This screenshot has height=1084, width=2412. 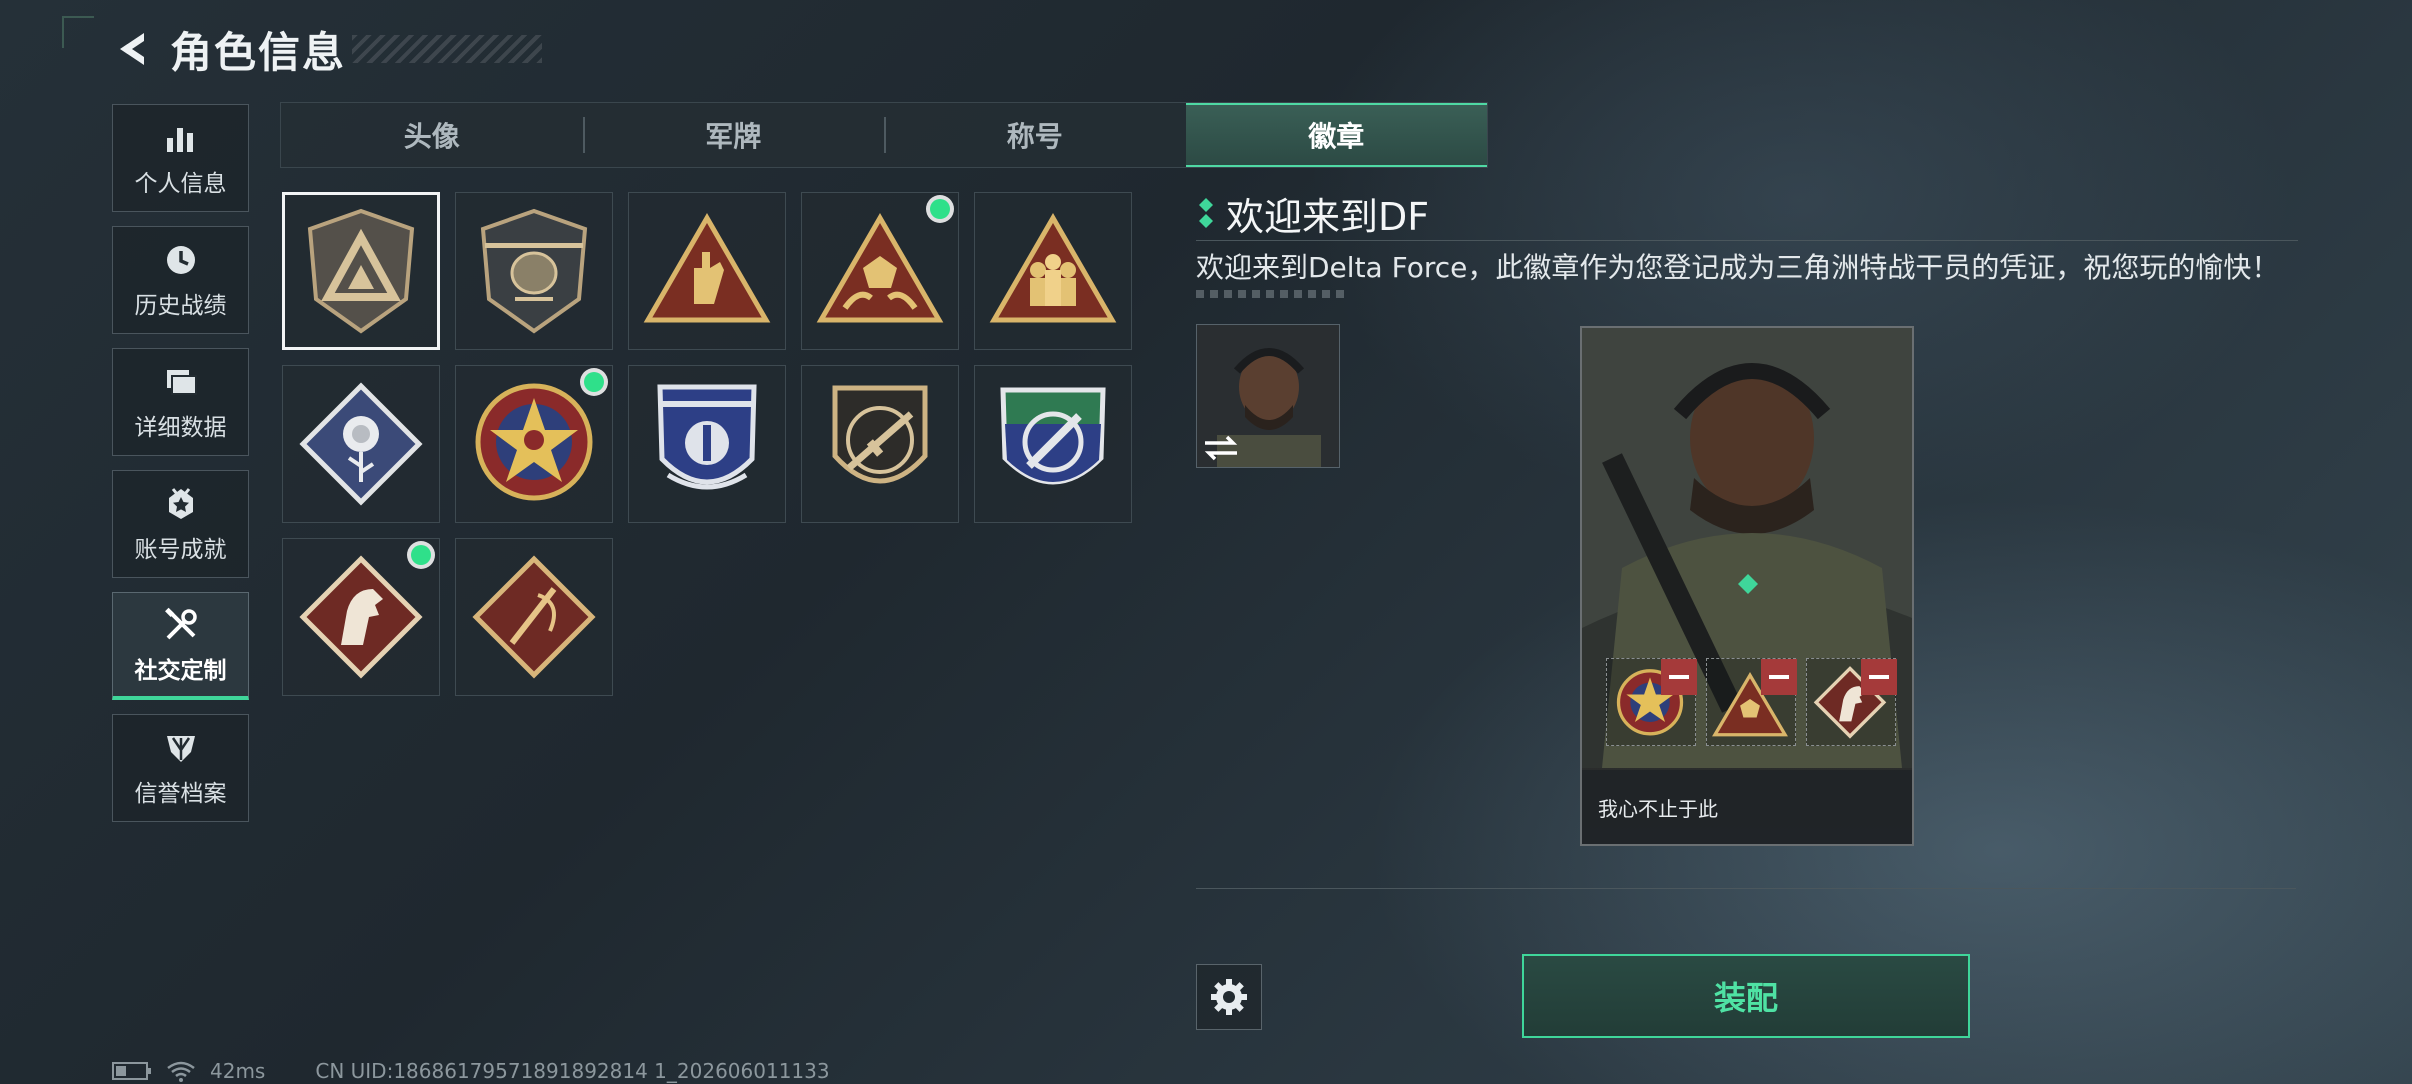 I want to click on badge-cell-feather, so click(x=534, y=617).